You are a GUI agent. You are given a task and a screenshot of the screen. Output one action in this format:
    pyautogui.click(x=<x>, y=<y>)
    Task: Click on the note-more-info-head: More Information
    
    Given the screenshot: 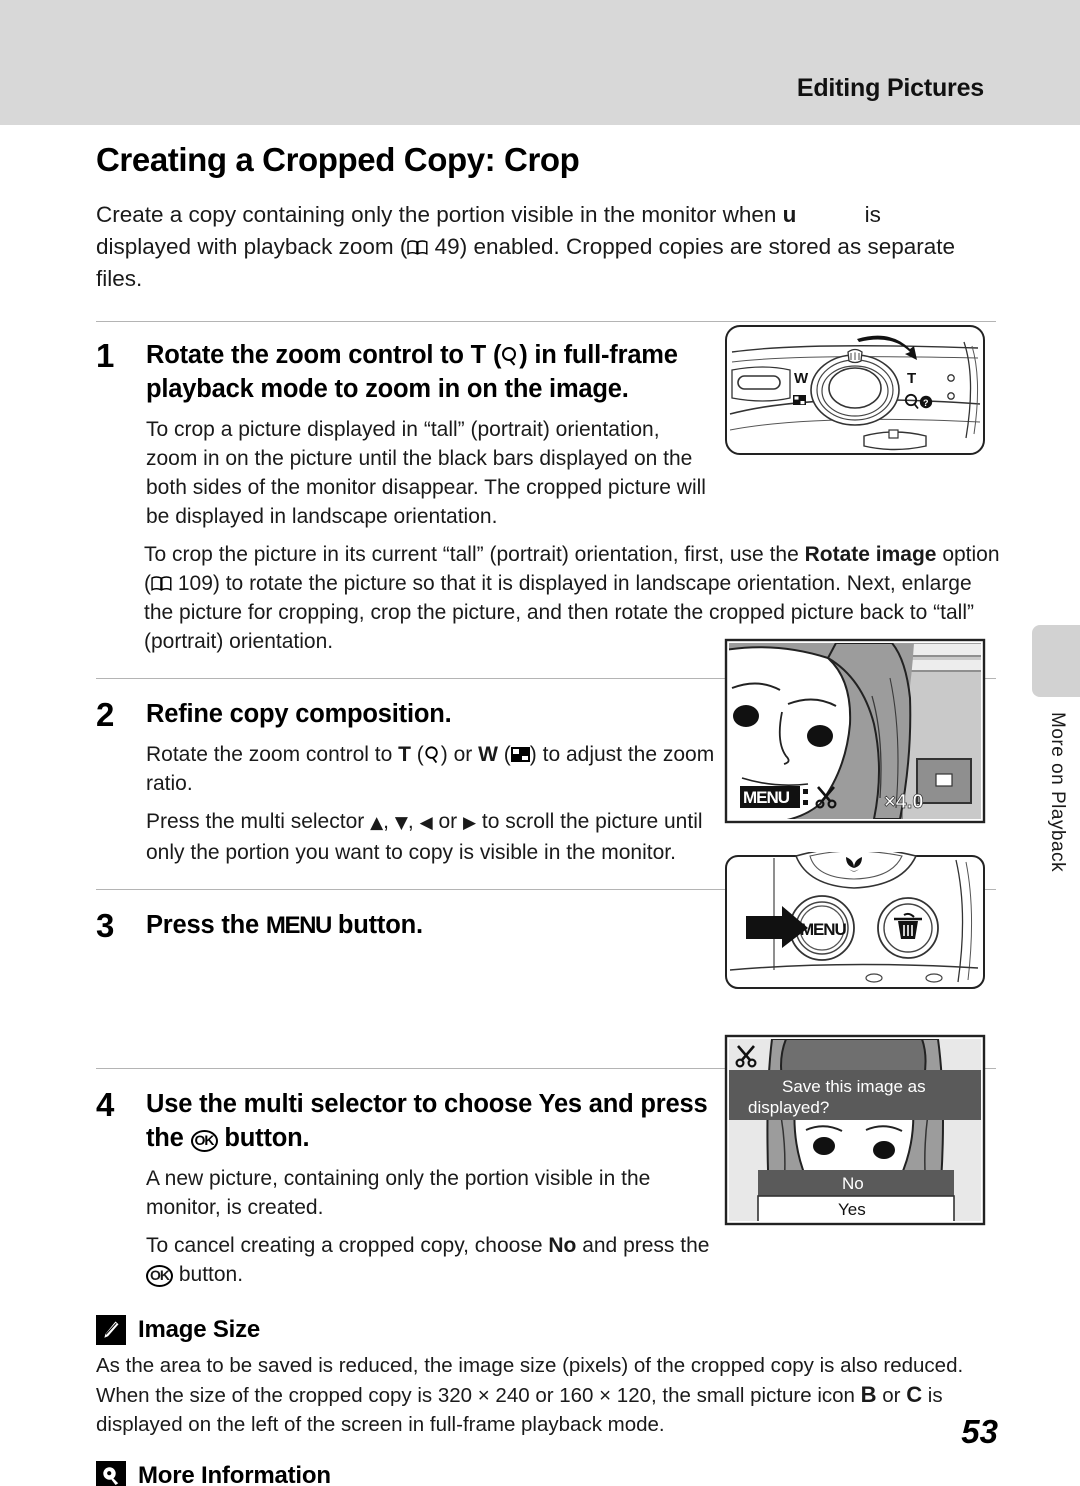 What is the action you would take?
    pyautogui.click(x=546, y=1473)
    